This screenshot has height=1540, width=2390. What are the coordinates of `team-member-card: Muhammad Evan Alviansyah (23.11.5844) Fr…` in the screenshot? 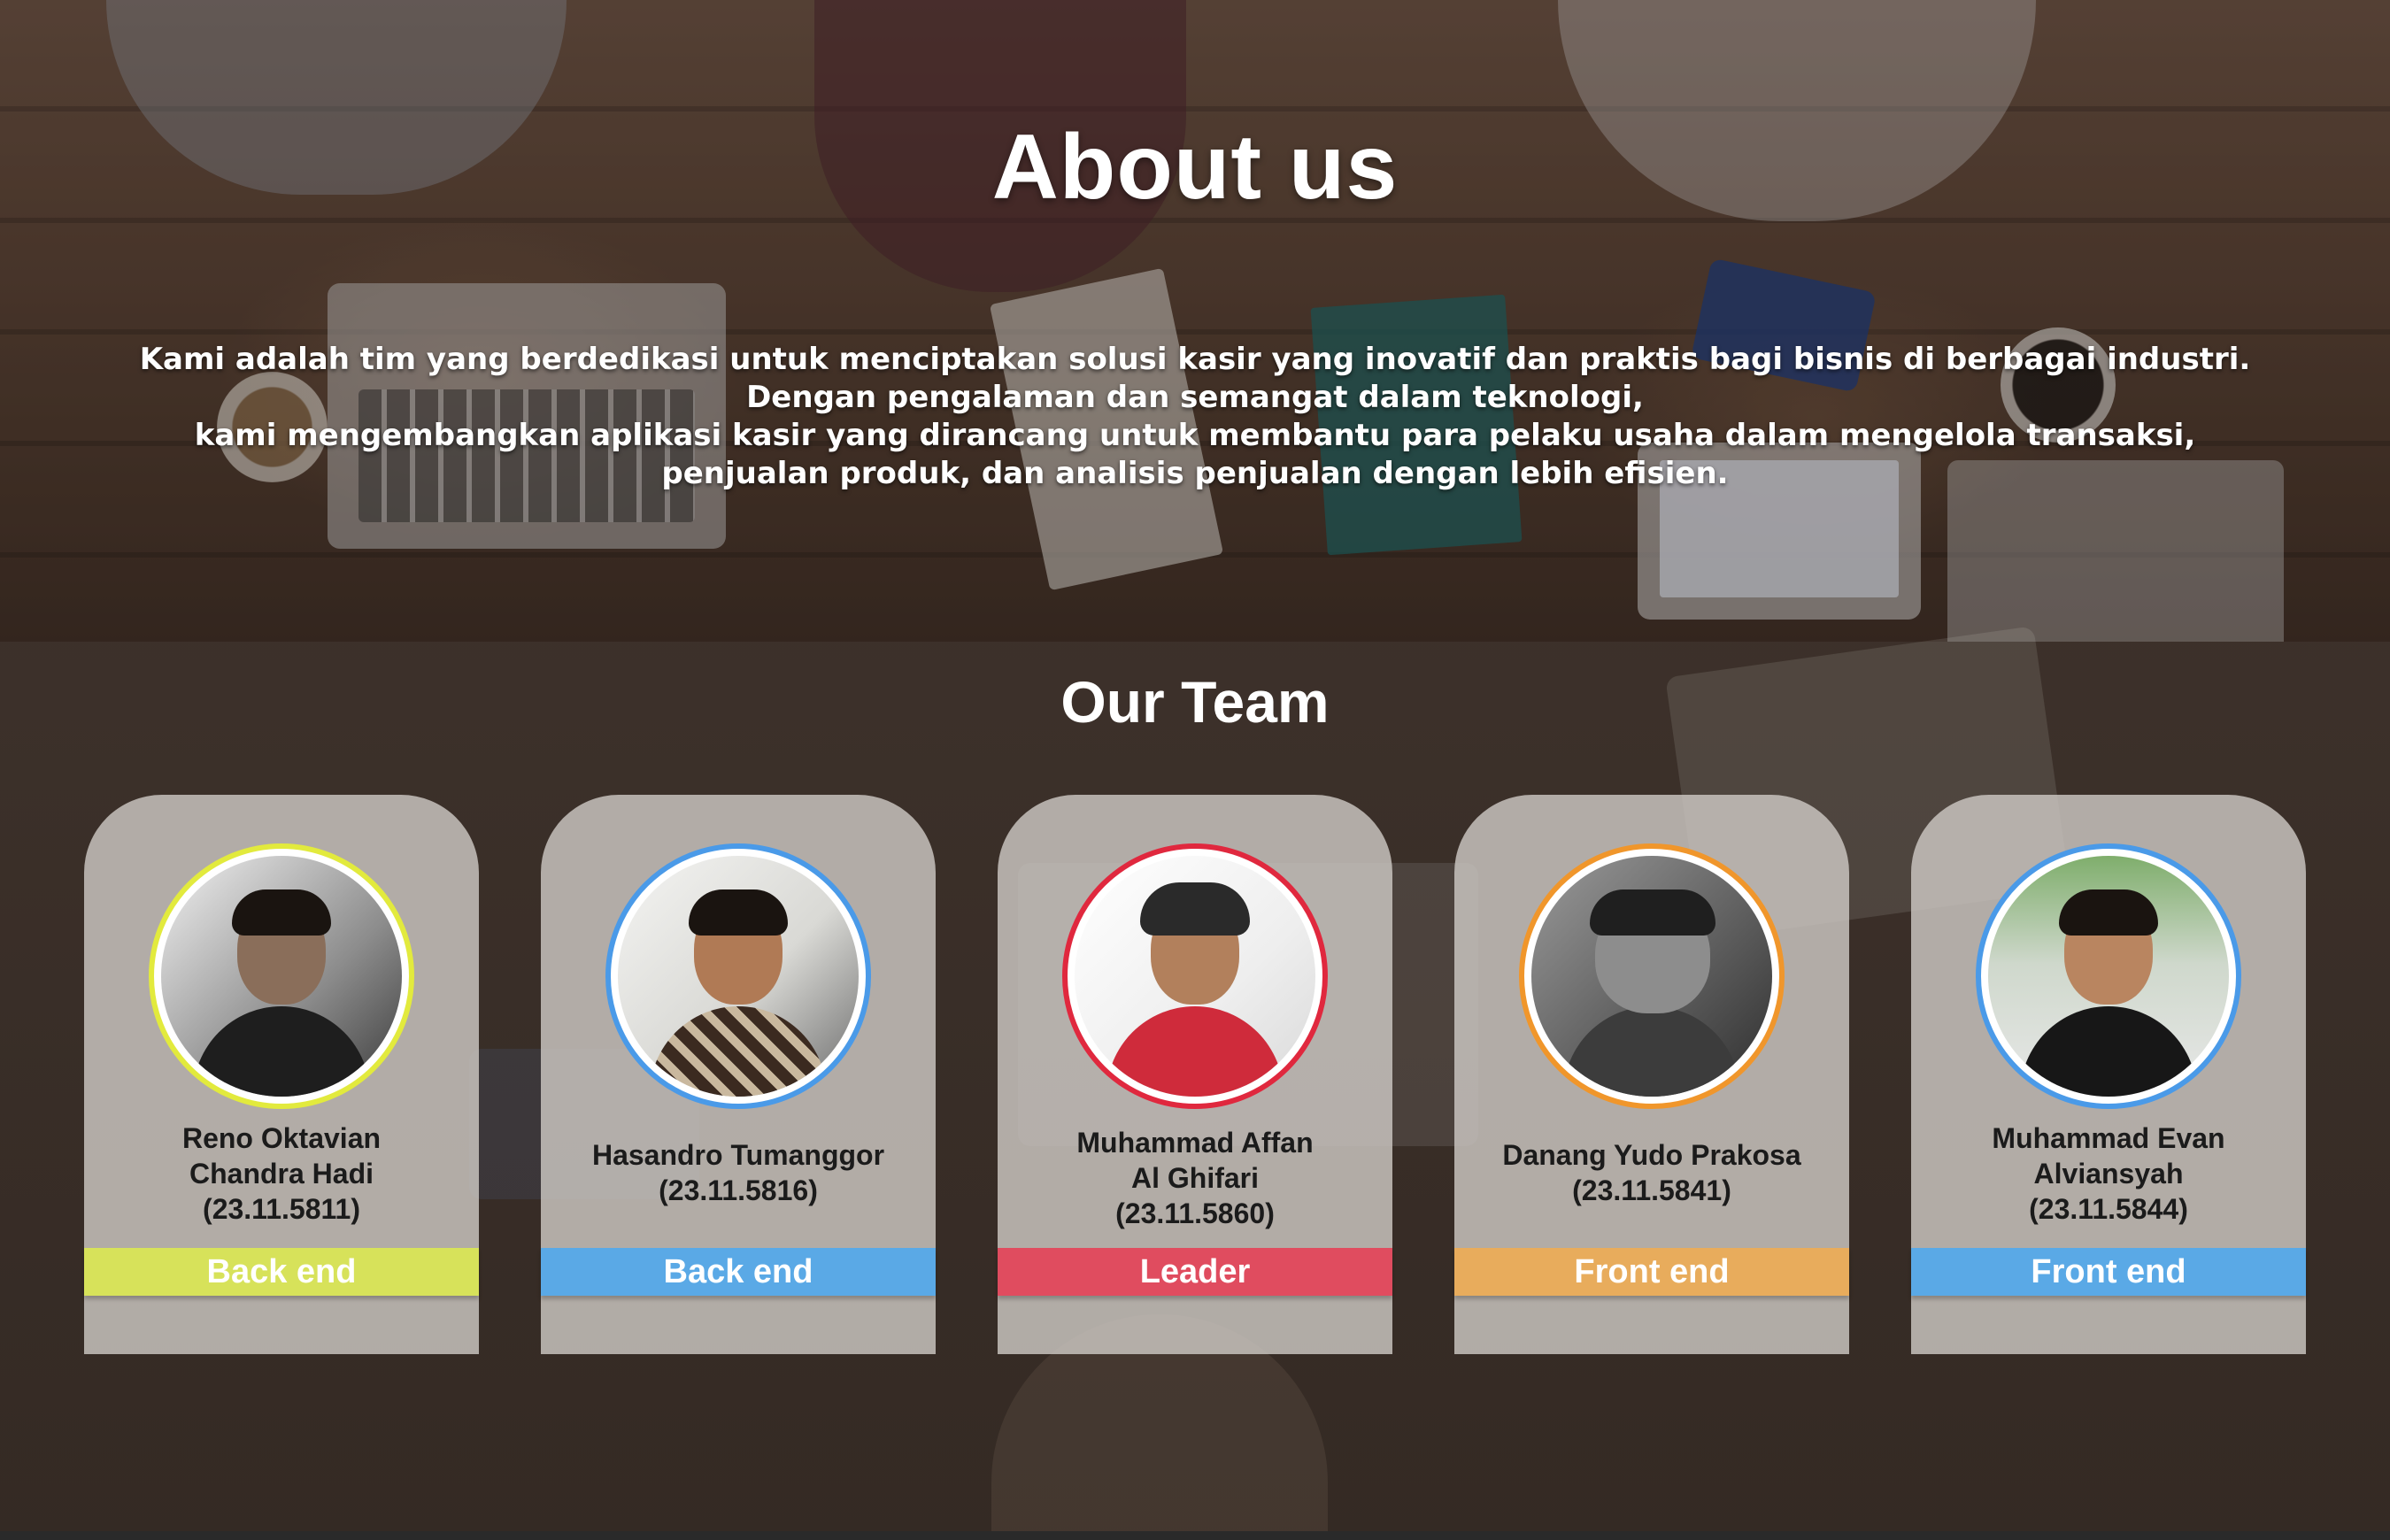 It's located at (2108, 1074).